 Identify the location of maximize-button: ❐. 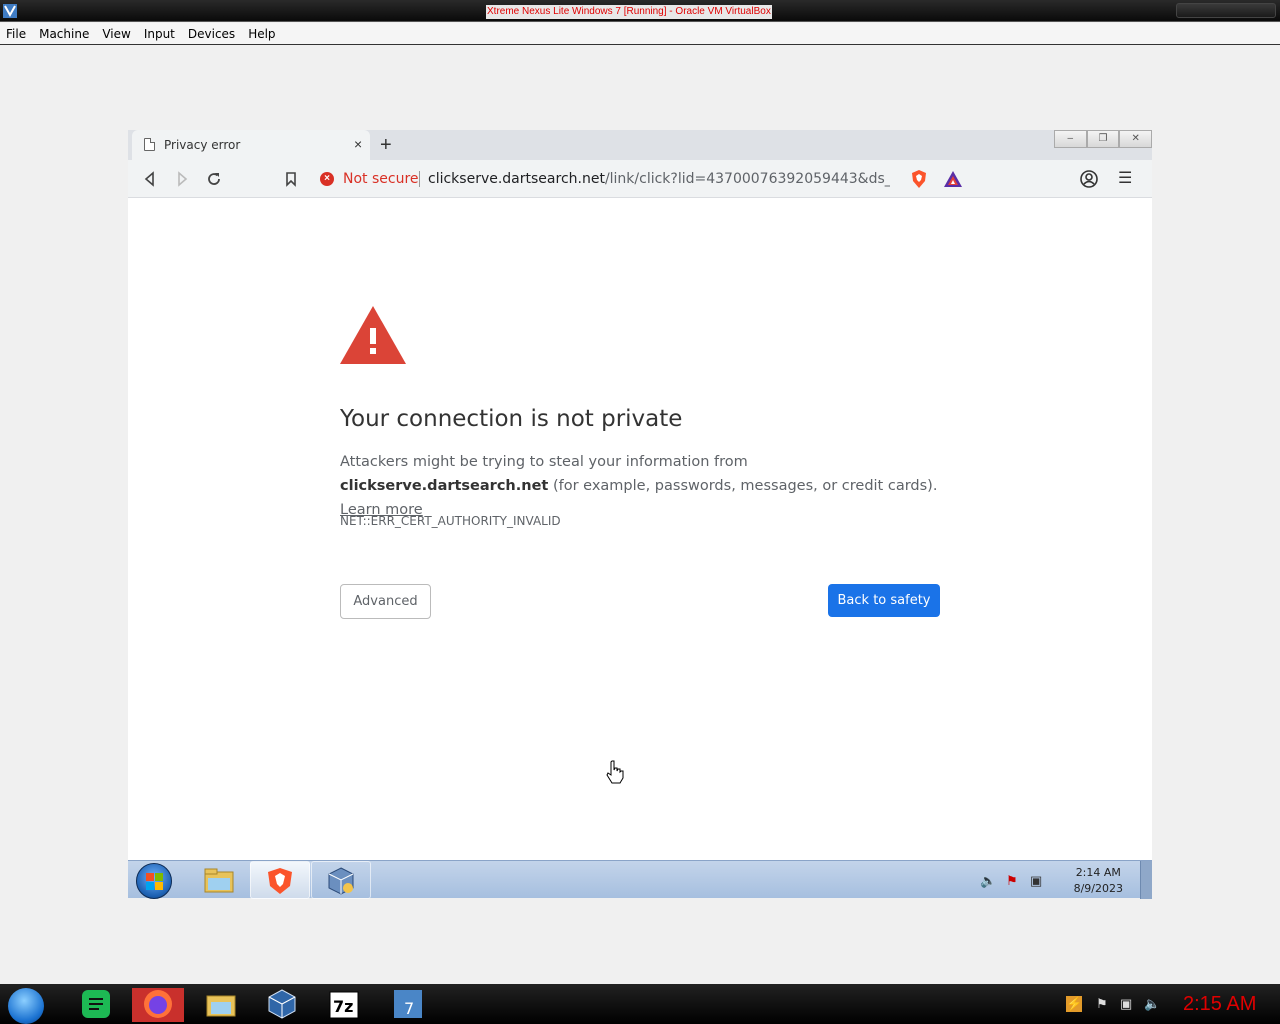
(1103, 139).